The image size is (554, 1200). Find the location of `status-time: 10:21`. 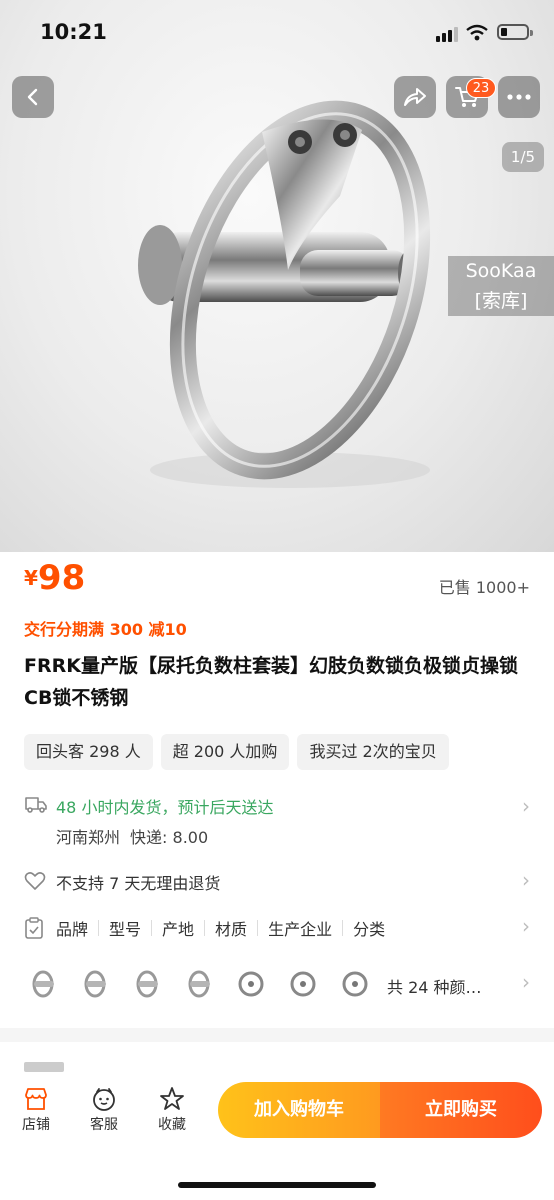

status-time: 10:21 is located at coordinates (73, 32).